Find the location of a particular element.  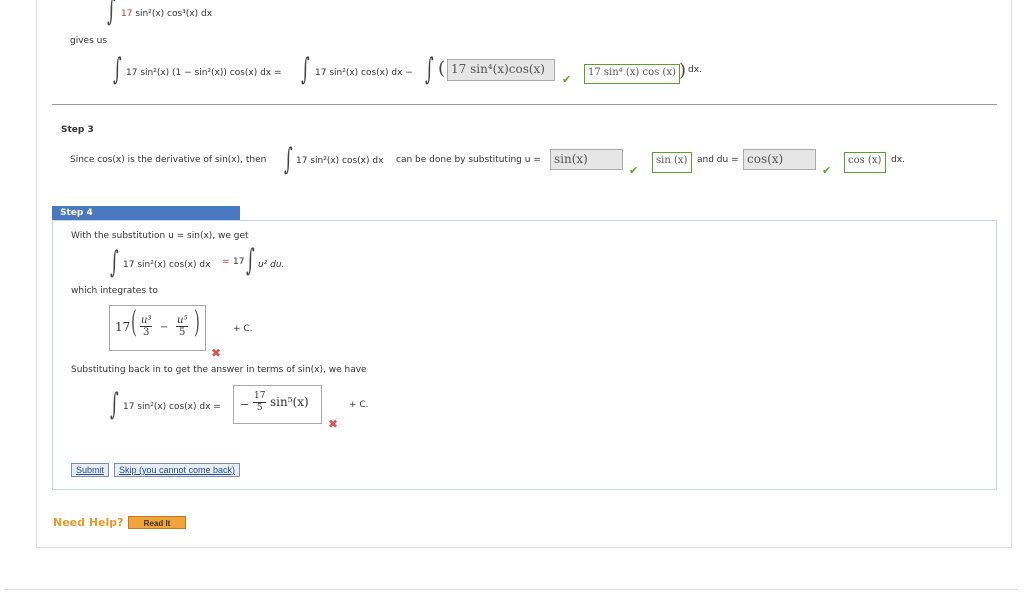

fraction-u5: u⁵ 5 is located at coordinates (182, 326).